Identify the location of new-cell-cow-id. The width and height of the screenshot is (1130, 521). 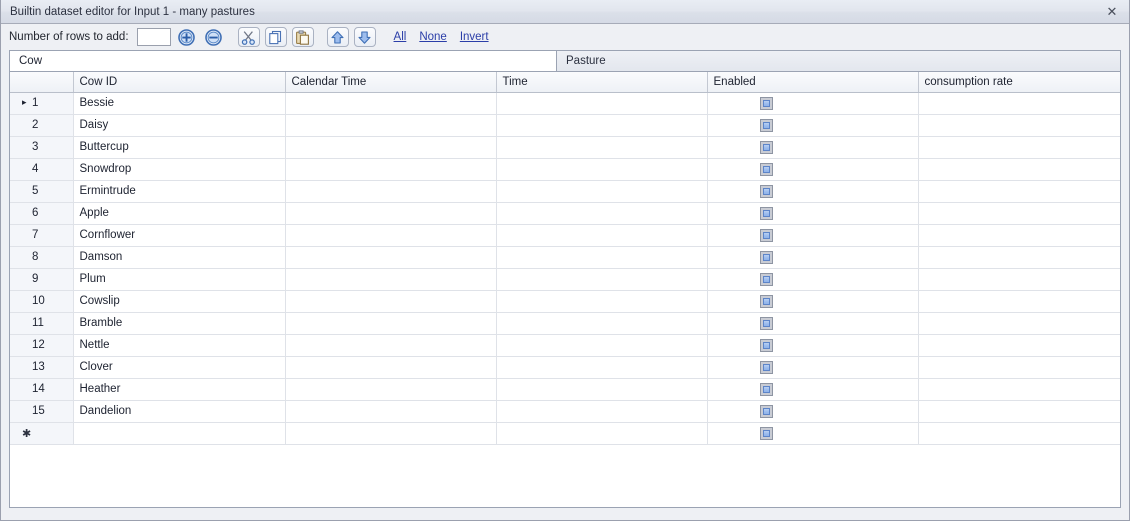
(179, 433).